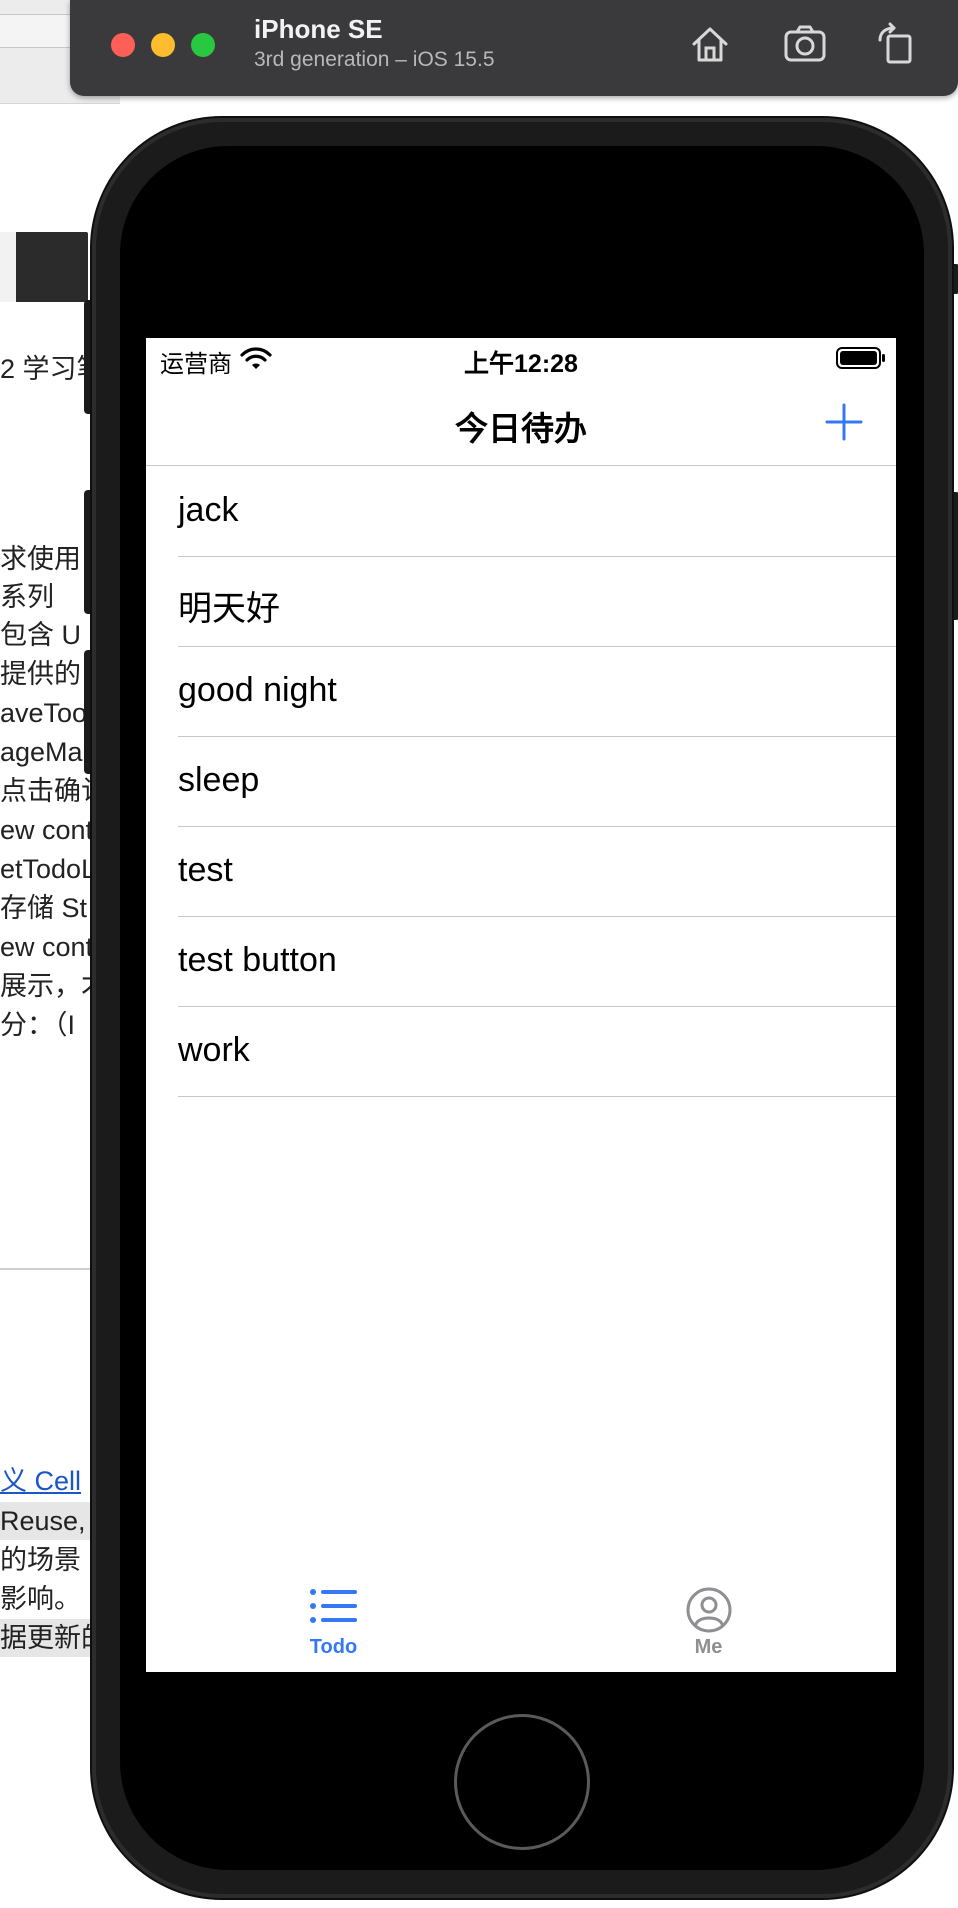  I want to click on todo-title: test button, so click(257, 960).